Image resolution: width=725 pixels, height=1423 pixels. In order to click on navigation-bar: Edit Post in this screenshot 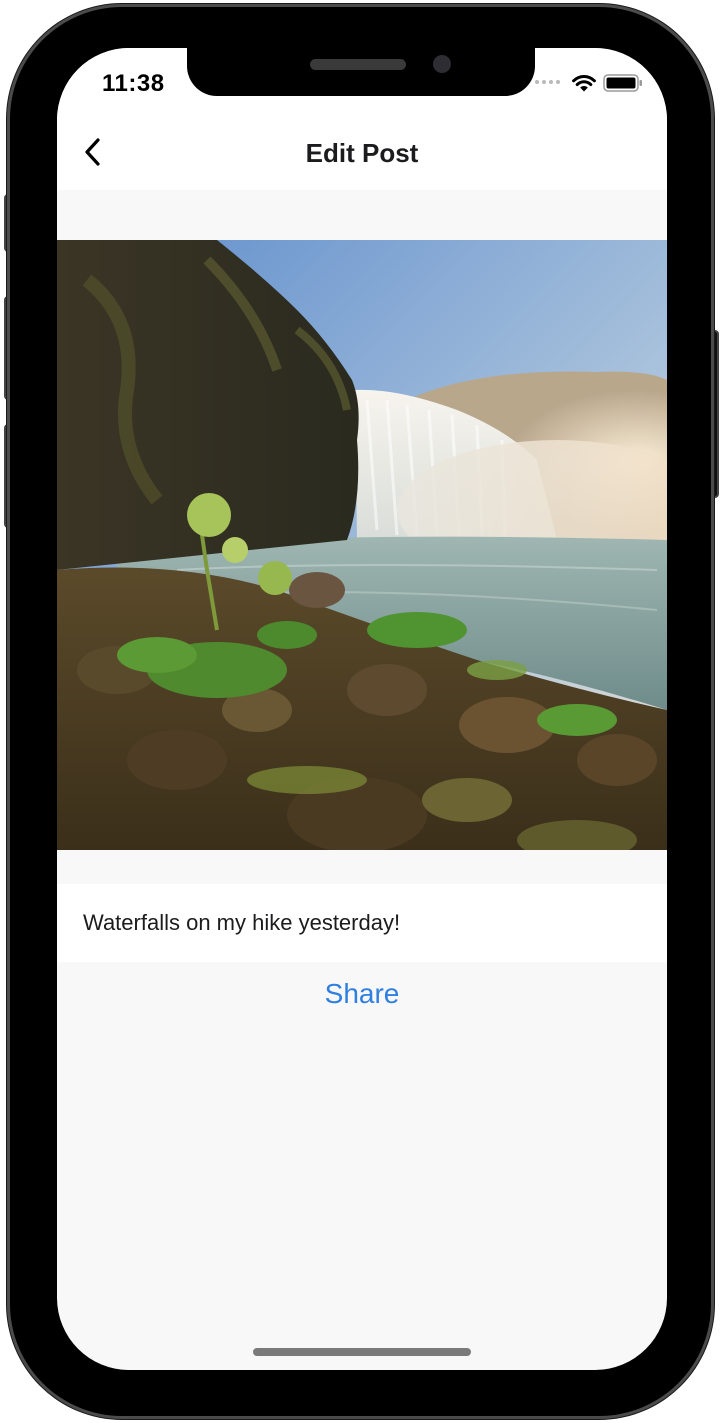, I will do `click(362, 149)`.